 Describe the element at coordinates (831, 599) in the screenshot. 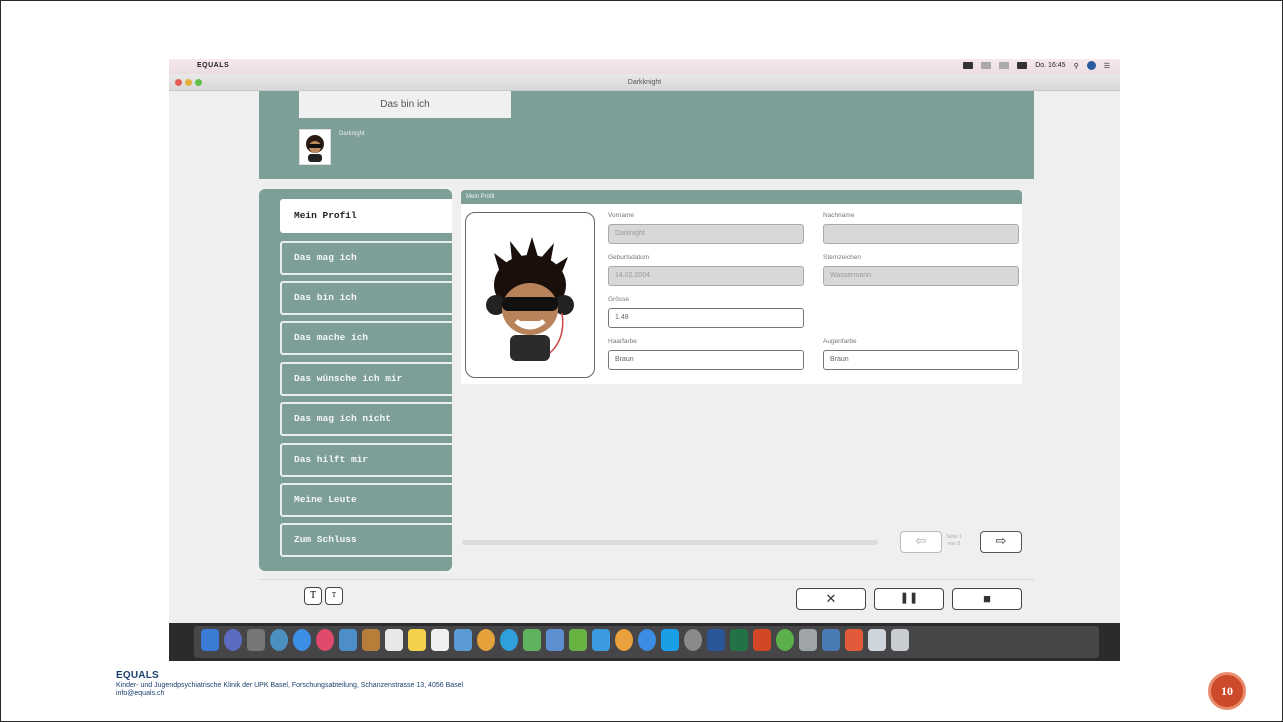

I see `close-button: ✕` at that location.